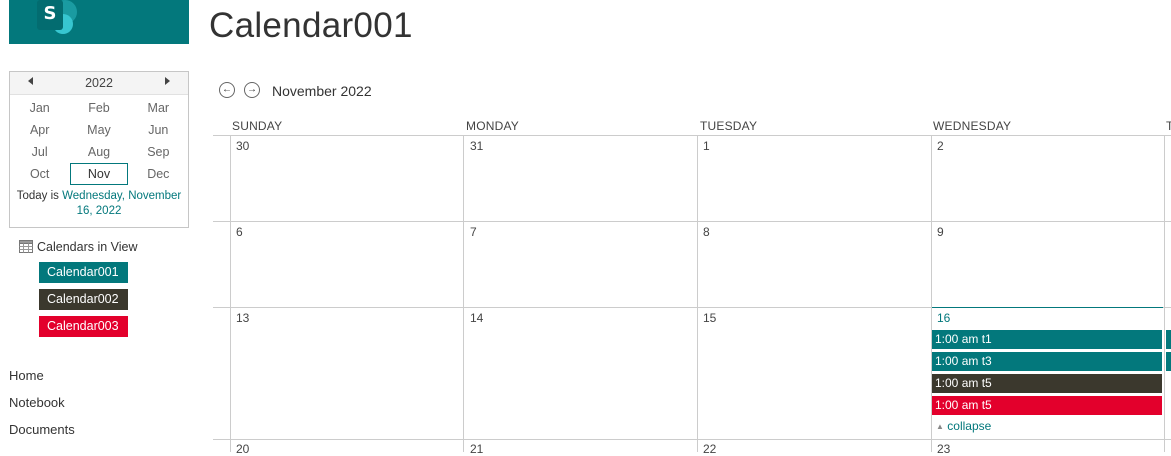 The width and height of the screenshot is (1171, 456). I want to click on day-cell-number: 1, so click(706, 146).